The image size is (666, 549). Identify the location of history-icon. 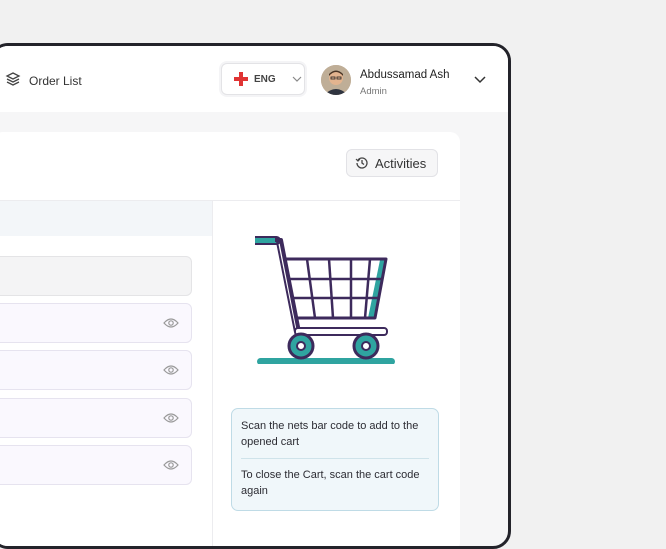
(361, 163).